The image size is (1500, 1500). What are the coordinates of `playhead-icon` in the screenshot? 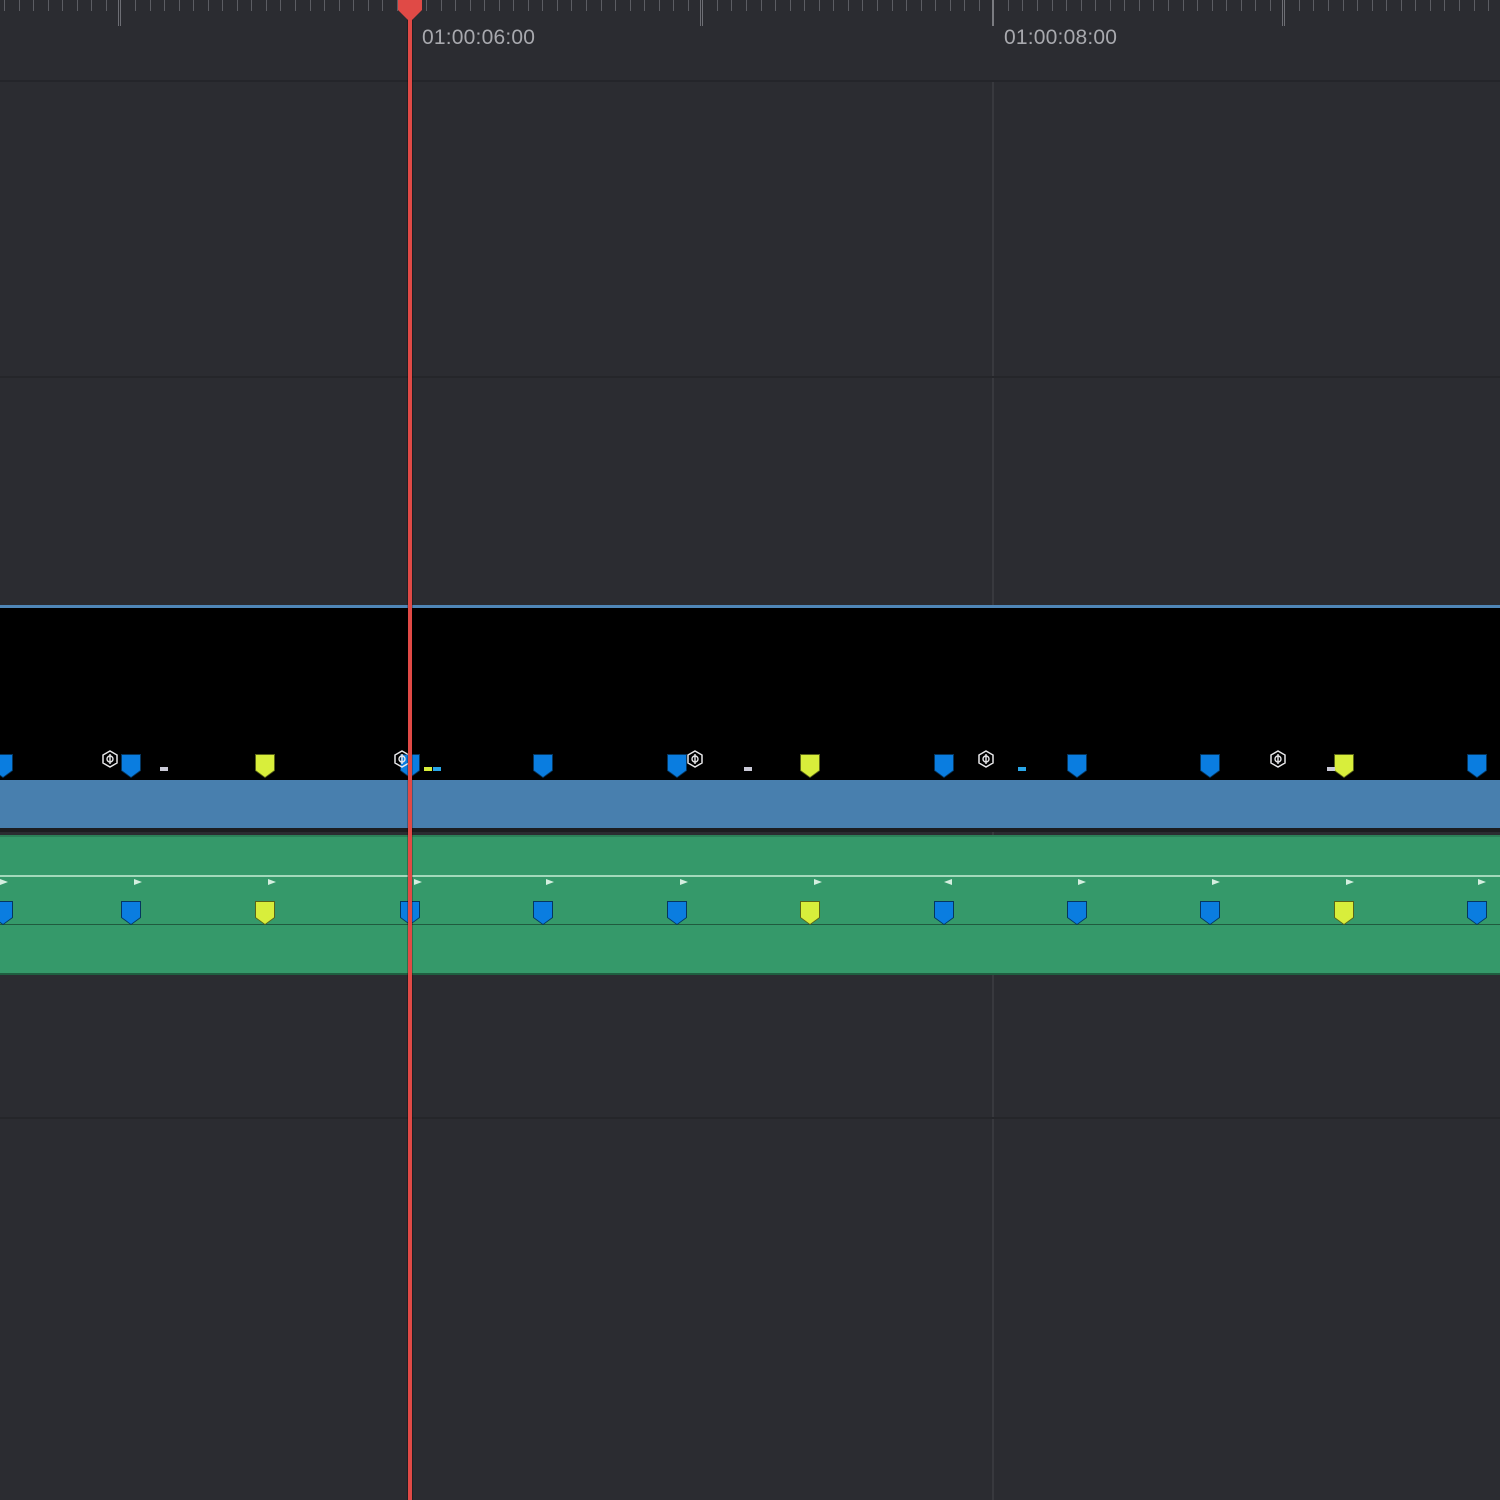 It's located at (410, 13).